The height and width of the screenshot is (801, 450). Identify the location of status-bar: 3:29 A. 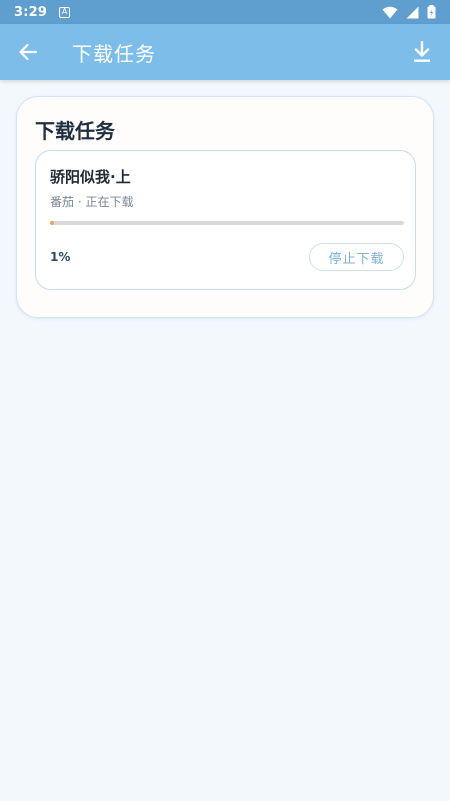
(225, 12).